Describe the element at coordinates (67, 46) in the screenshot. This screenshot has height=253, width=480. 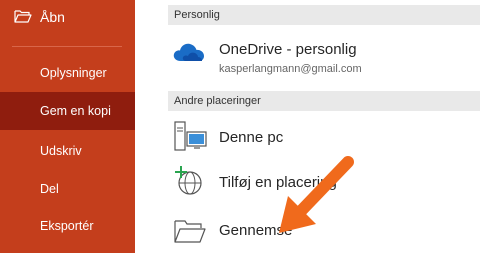
I see `sidebar-divider` at that location.